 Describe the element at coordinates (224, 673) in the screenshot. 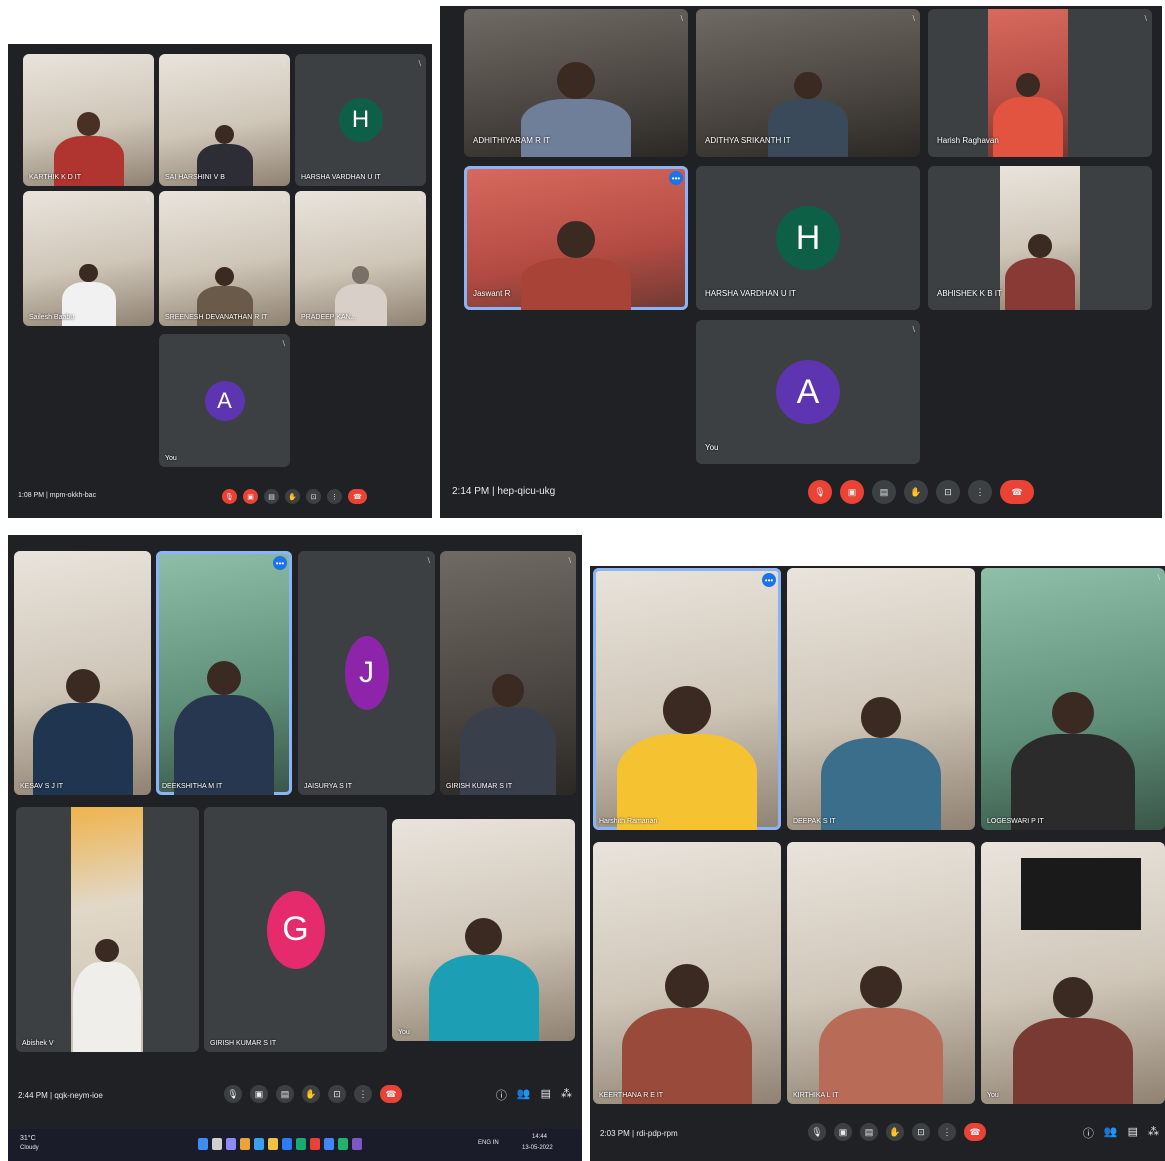

I see `participant-tile-active: ••• DEEKSHITHA M IT` at that location.